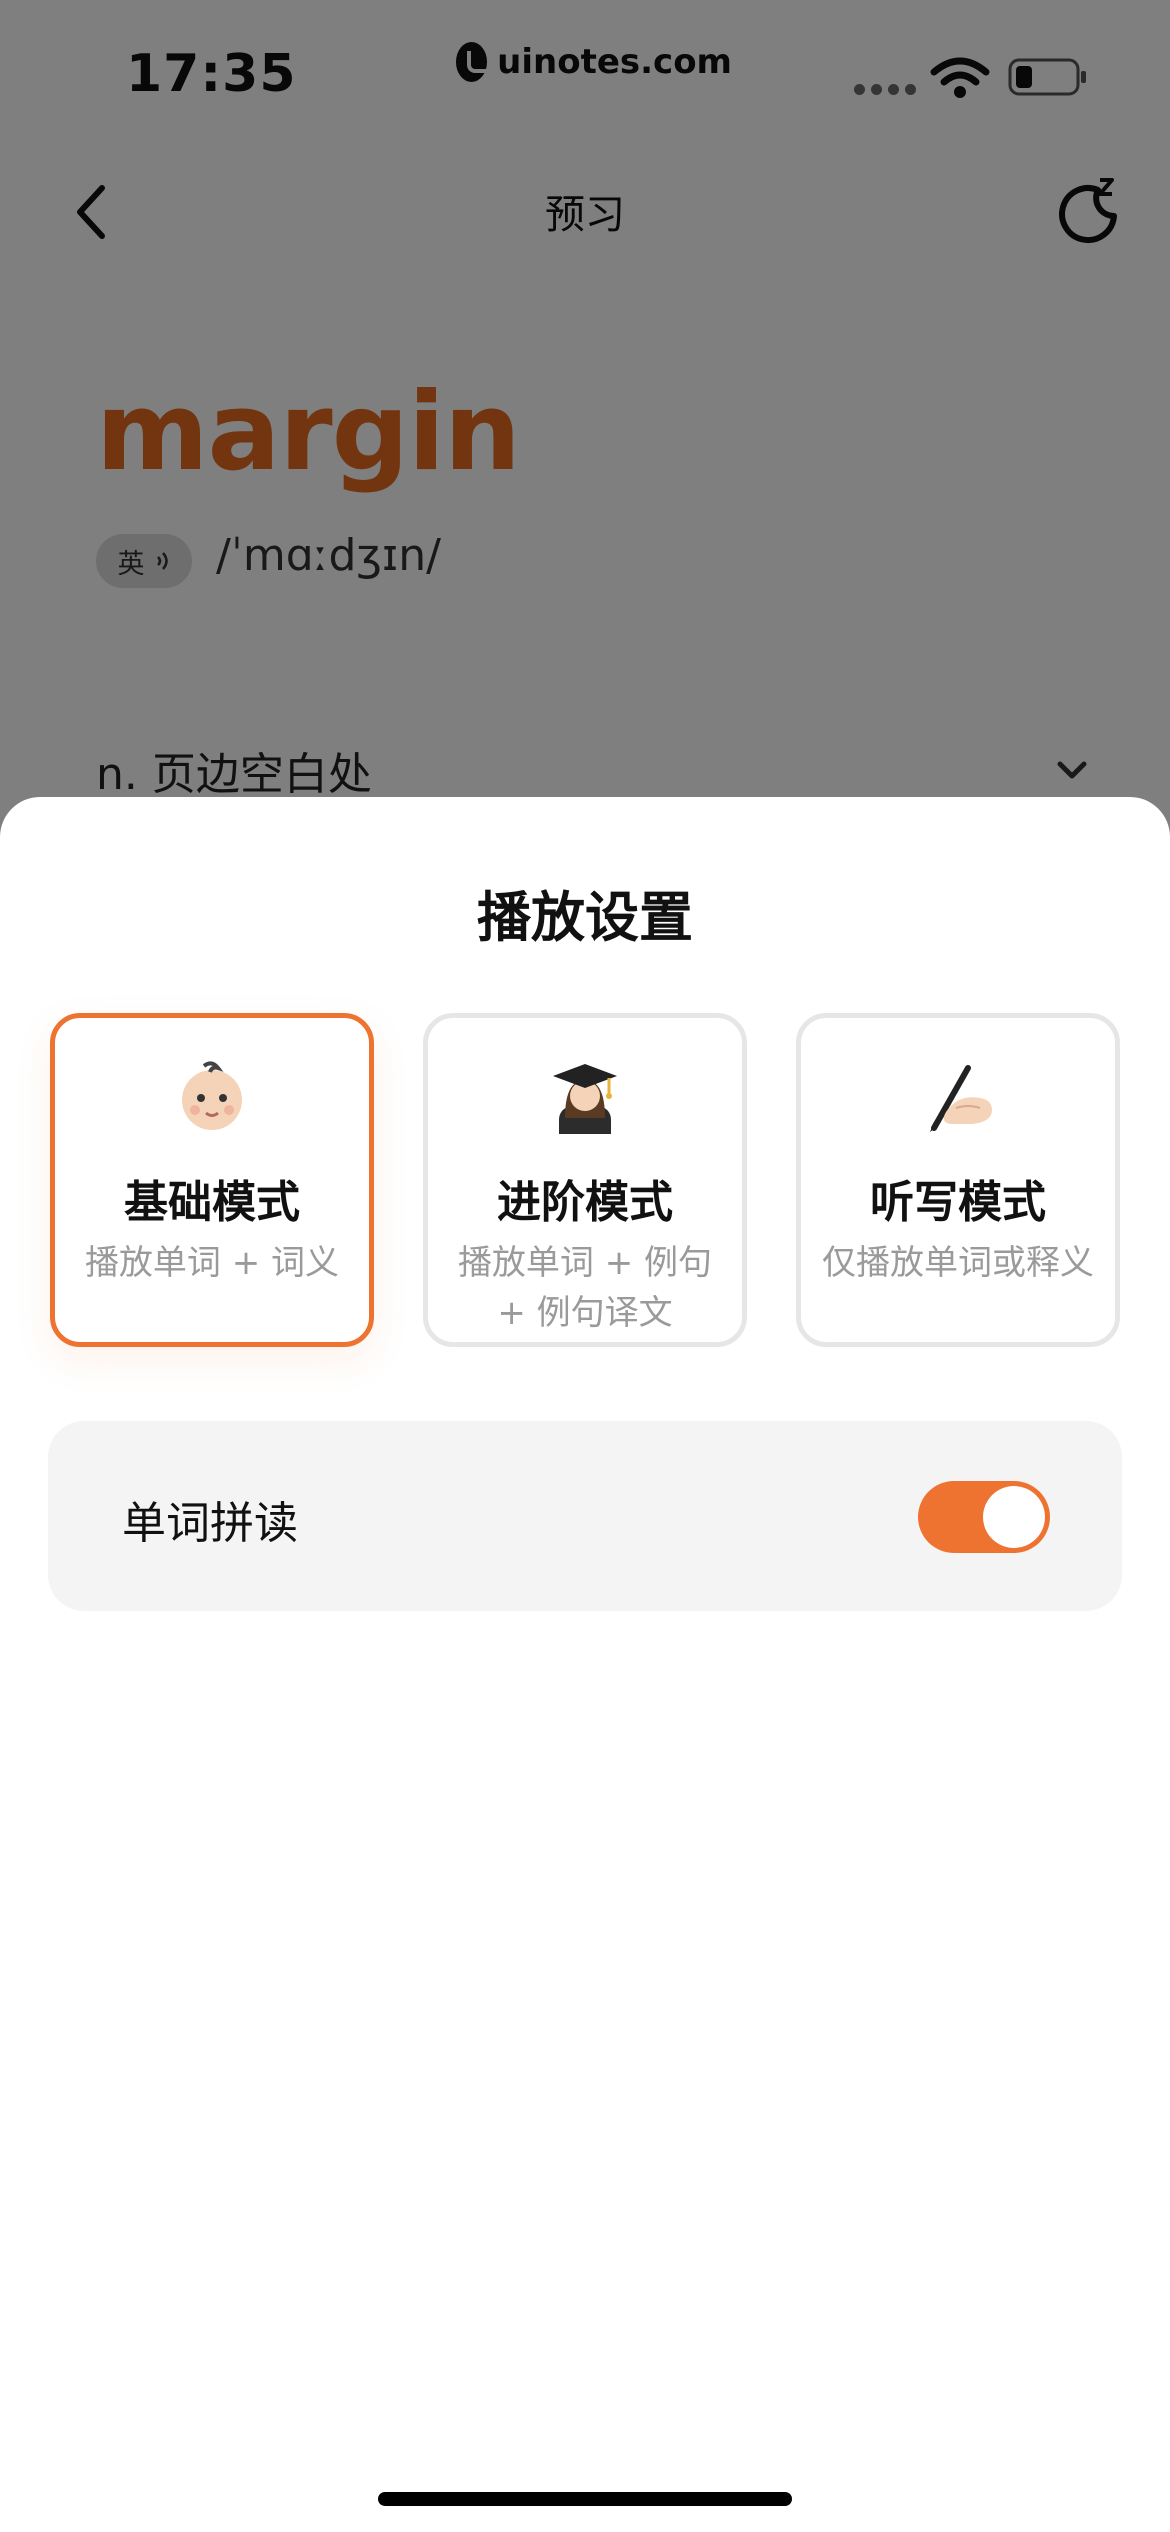  Describe the element at coordinates (585, 917) in the screenshot. I see `sheet-title: 播放设置` at that location.